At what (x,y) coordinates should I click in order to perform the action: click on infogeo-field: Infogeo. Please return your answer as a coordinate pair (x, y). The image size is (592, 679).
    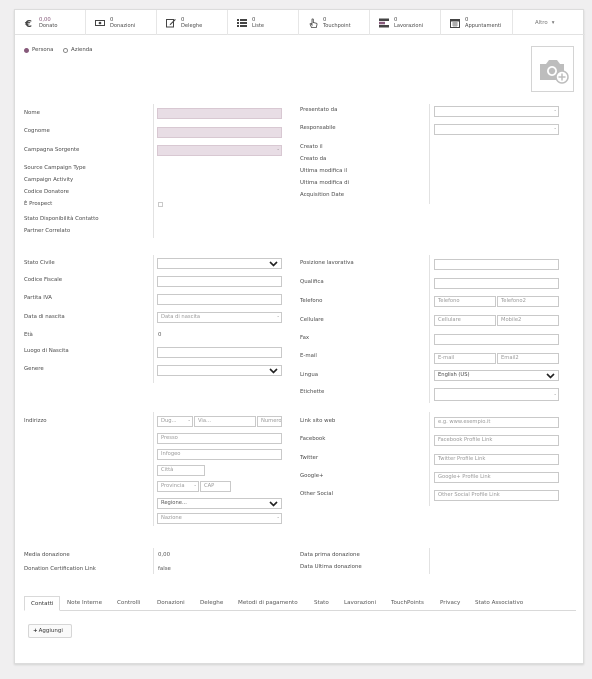
    Looking at the image, I should click on (219, 454).